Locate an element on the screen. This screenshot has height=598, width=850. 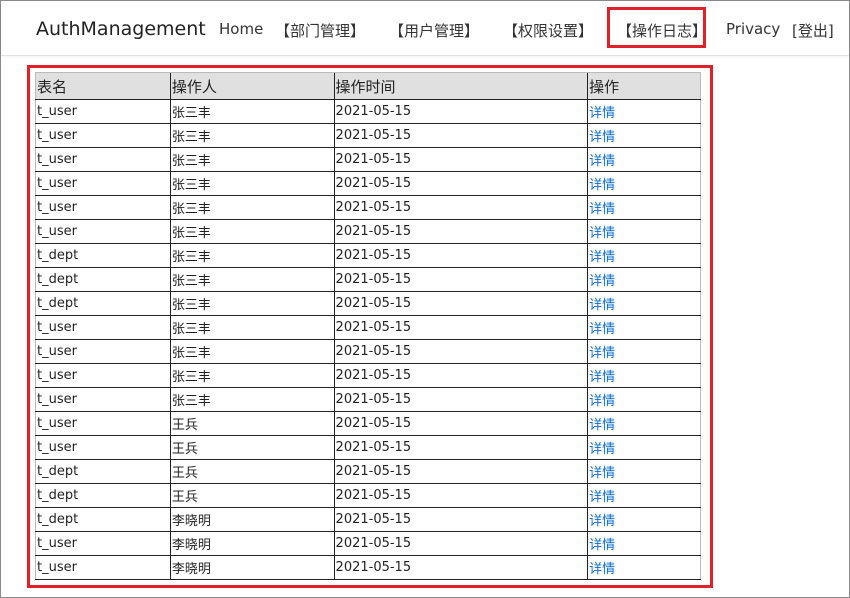
nav-permission-settings: 【权限设置】 is located at coordinates (548, 30).